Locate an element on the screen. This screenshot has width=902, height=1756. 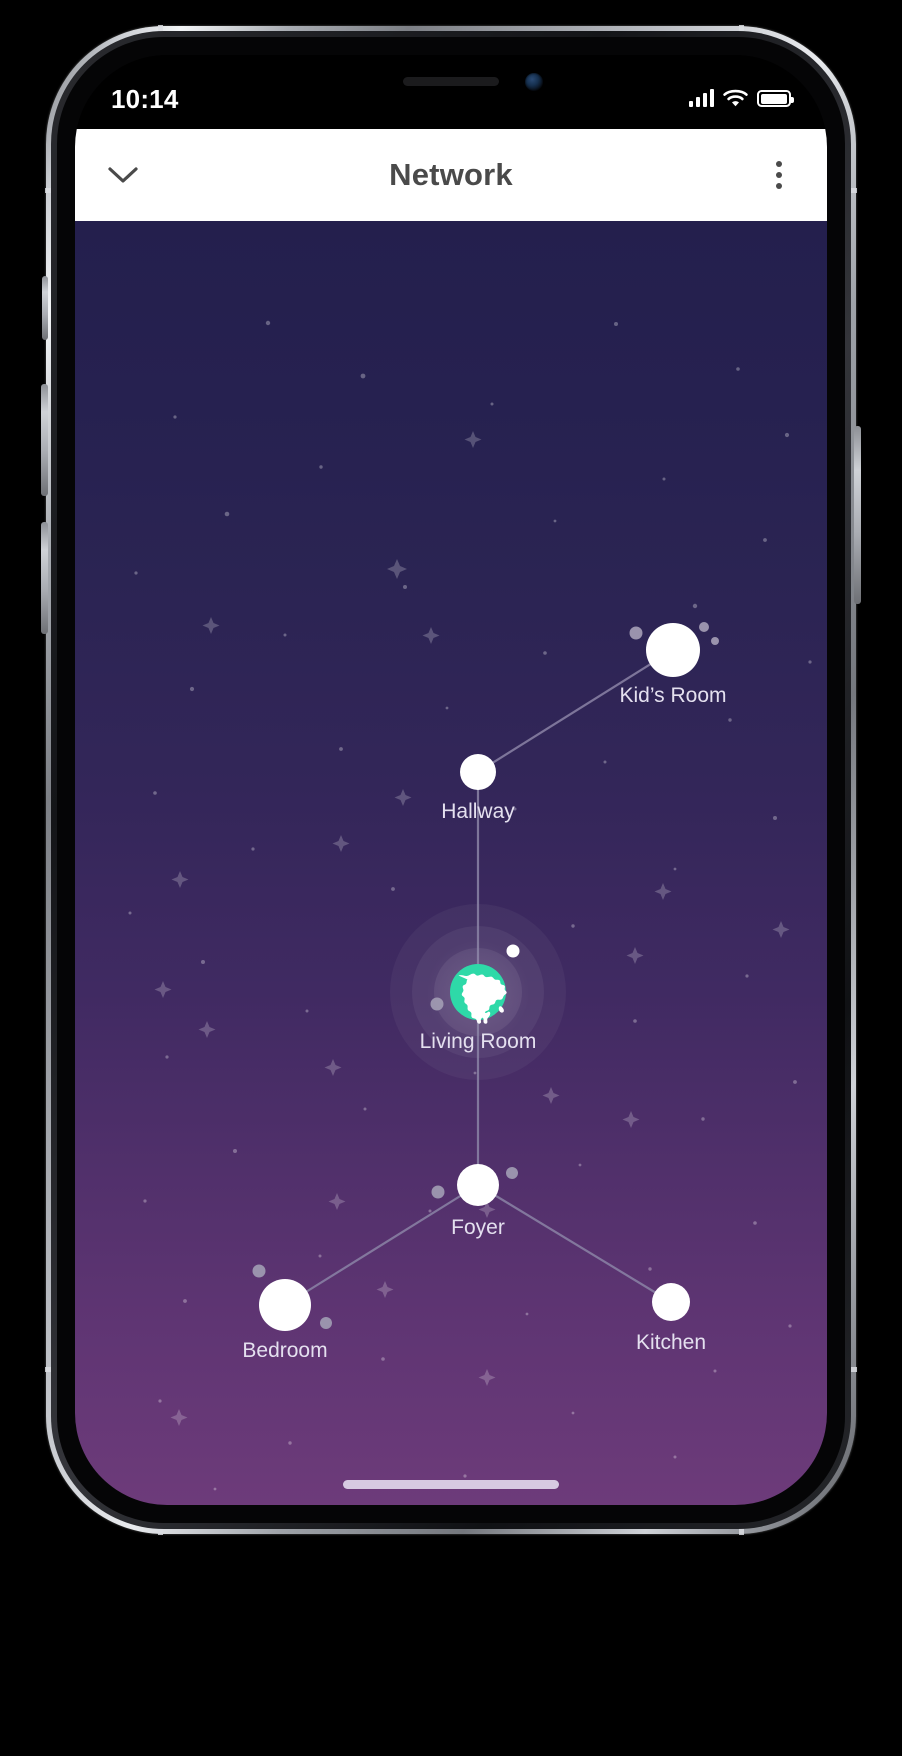
more-vertical-icon is located at coordinates (779, 175).